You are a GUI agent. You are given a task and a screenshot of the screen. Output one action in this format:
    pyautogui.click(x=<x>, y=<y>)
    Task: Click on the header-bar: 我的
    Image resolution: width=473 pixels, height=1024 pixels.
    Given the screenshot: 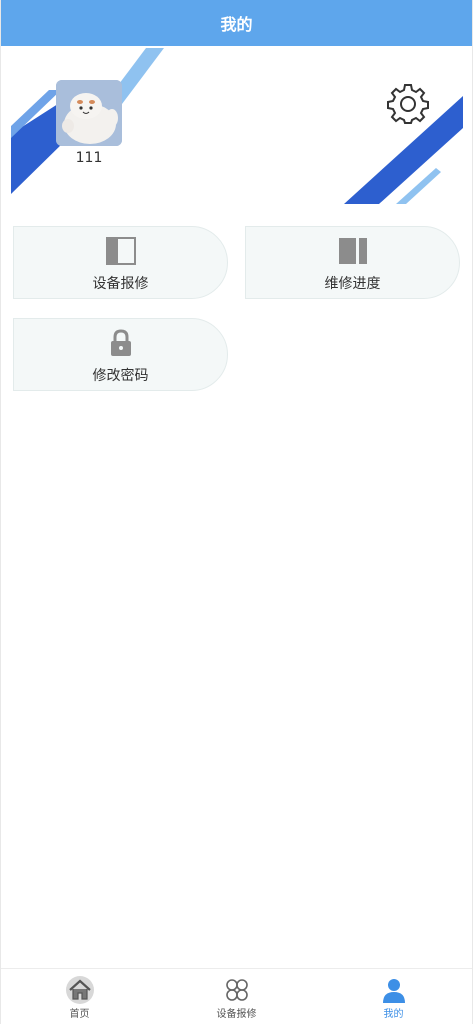 What is the action you would take?
    pyautogui.click(x=236, y=23)
    